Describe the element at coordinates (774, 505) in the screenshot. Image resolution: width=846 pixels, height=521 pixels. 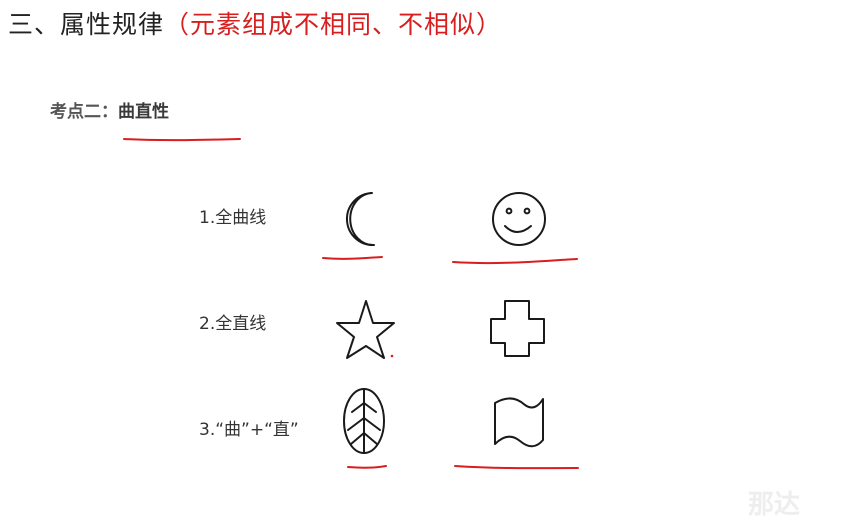
I see `watermark: 那达` at that location.